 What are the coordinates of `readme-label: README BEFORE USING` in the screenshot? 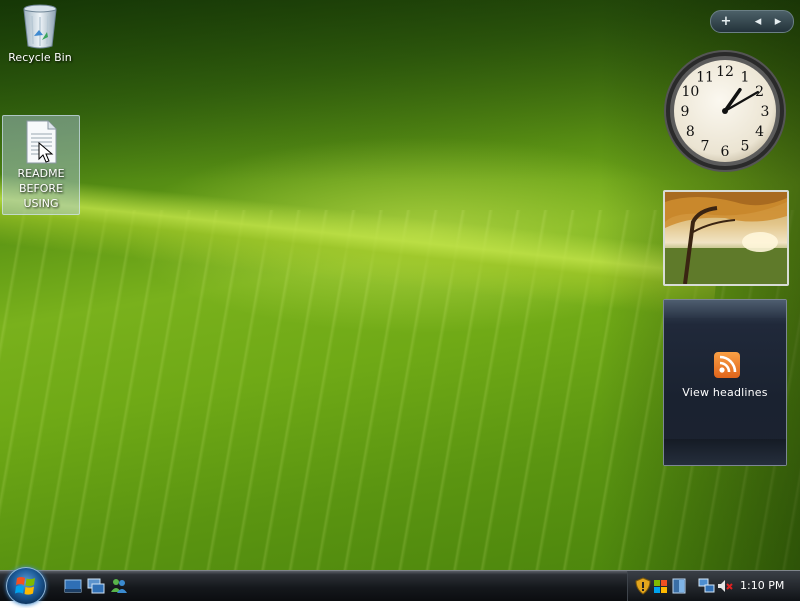 It's located at (41, 188).